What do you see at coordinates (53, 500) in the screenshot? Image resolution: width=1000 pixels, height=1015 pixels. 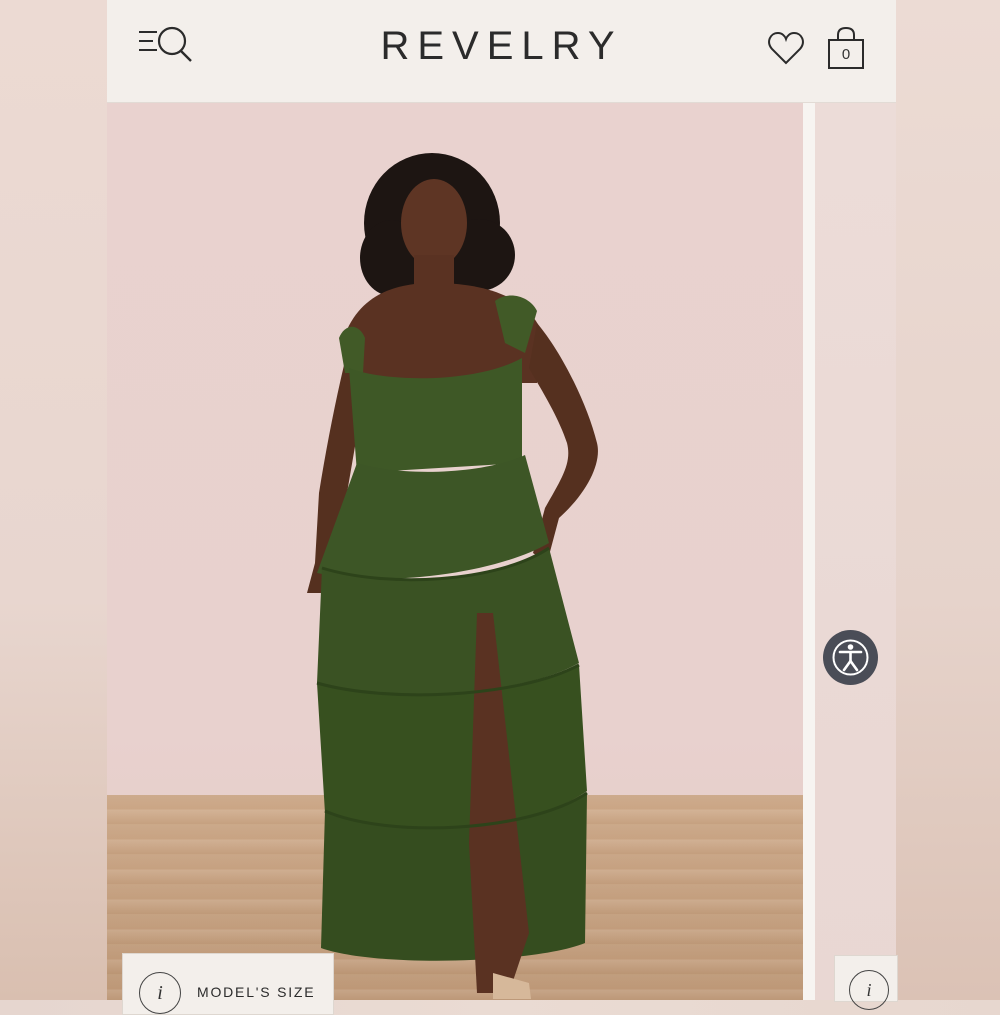 I see `left-blurred-backdrop` at bounding box center [53, 500].